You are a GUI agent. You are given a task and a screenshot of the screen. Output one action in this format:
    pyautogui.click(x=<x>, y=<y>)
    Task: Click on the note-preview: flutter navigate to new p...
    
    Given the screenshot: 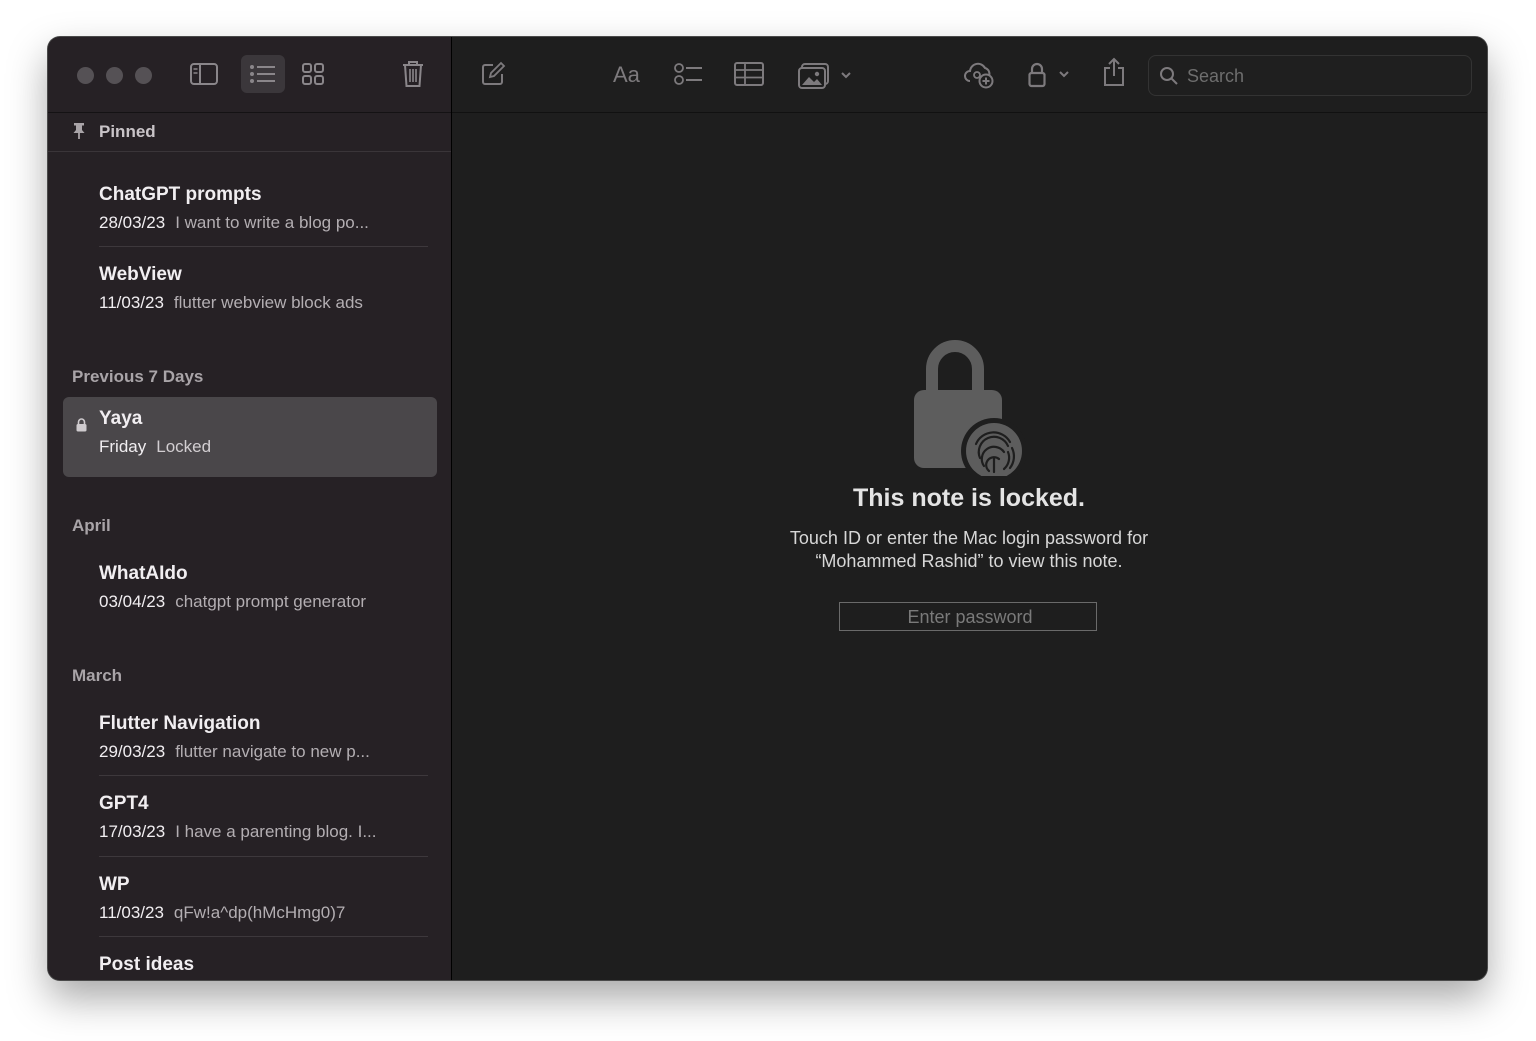 What is the action you would take?
    pyautogui.click(x=272, y=751)
    